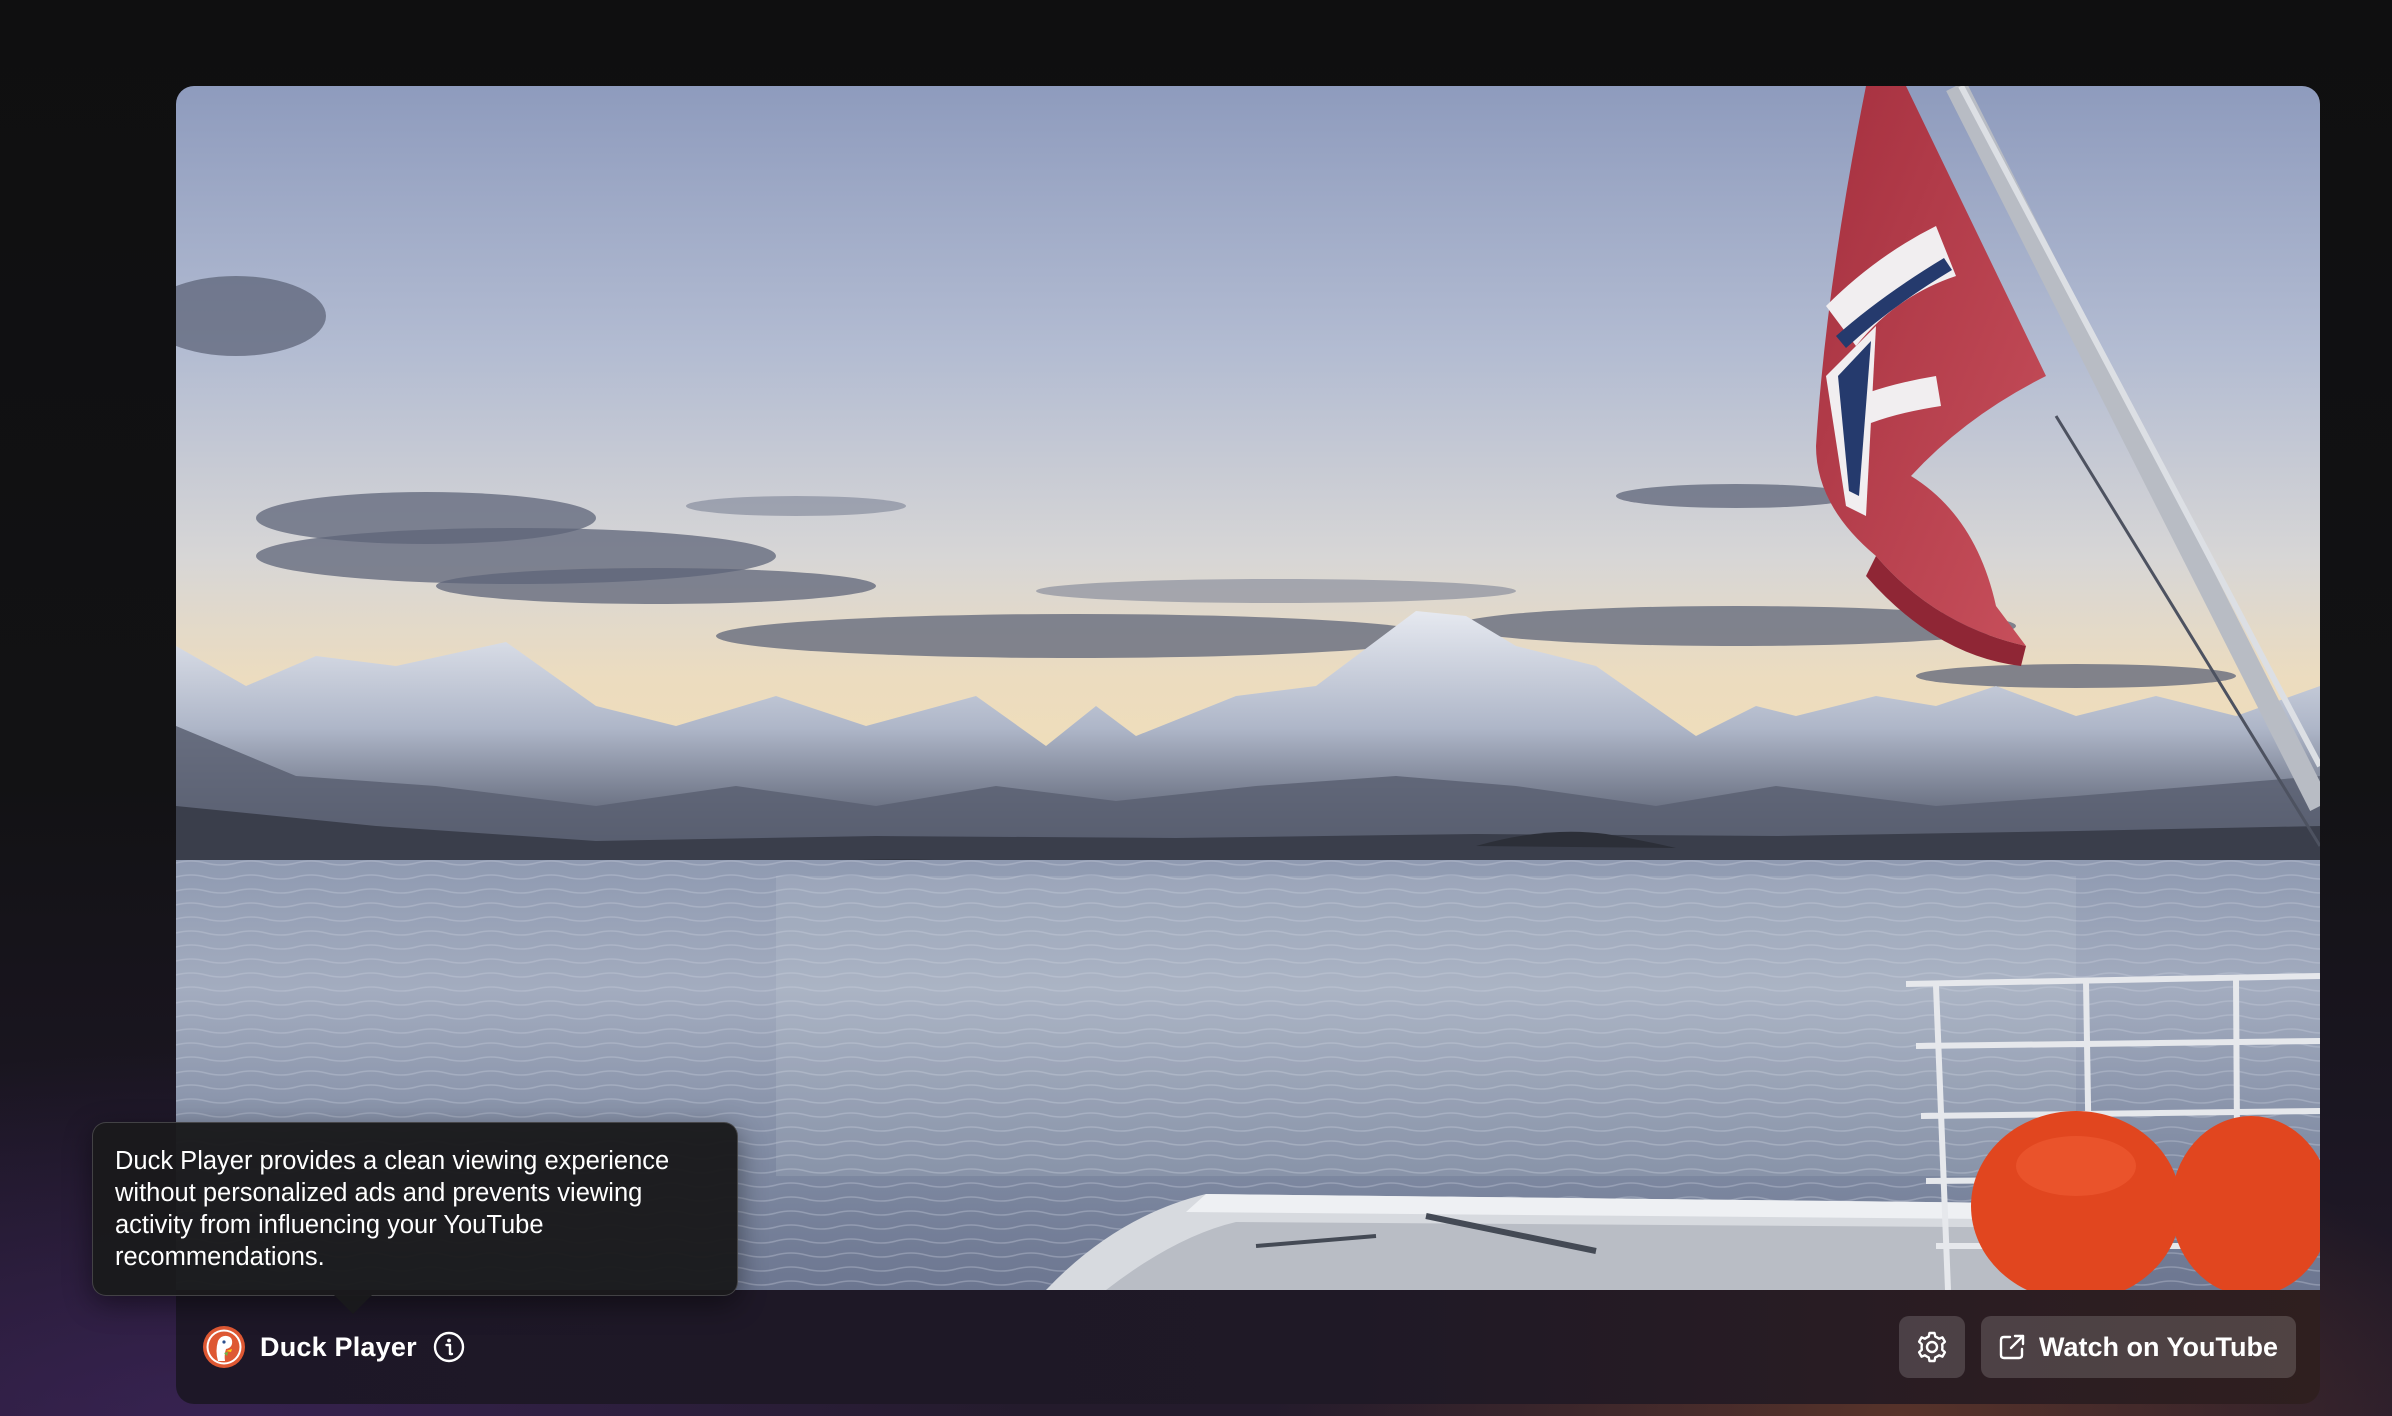 The width and height of the screenshot is (2392, 1416). I want to click on settings-button, so click(1932, 1347).